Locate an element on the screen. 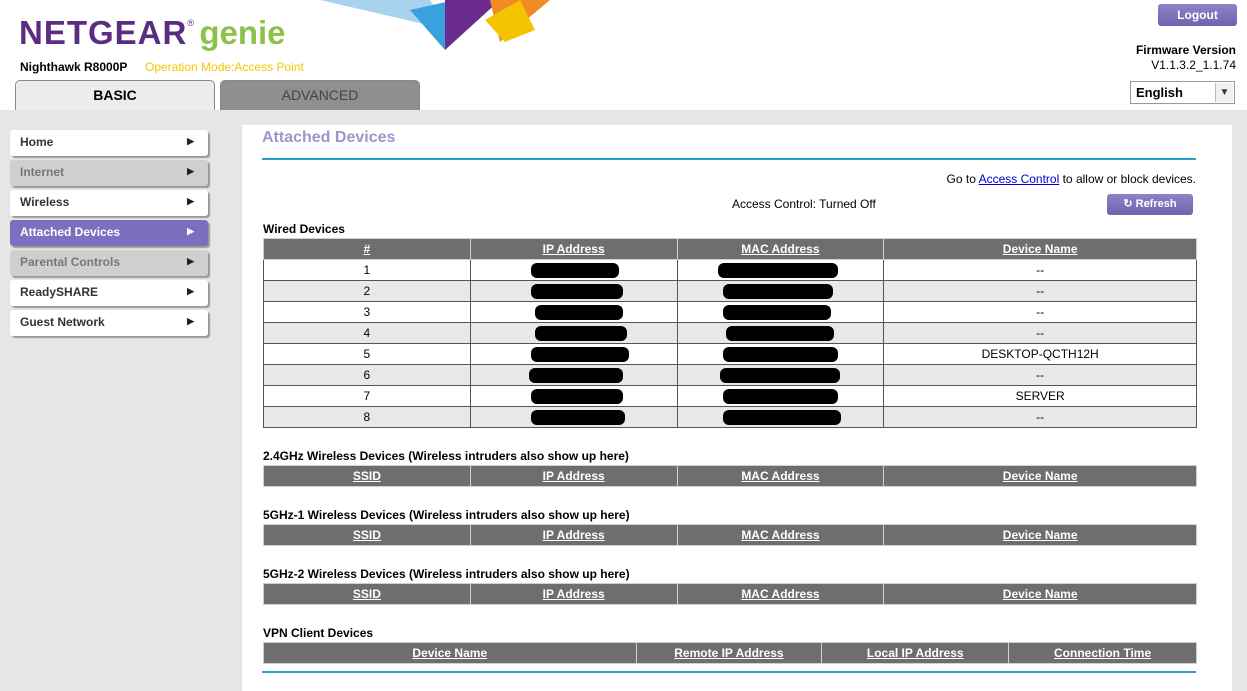 This screenshot has width=1247, height=691. refresh-icon: ↻ is located at coordinates (1128, 204).